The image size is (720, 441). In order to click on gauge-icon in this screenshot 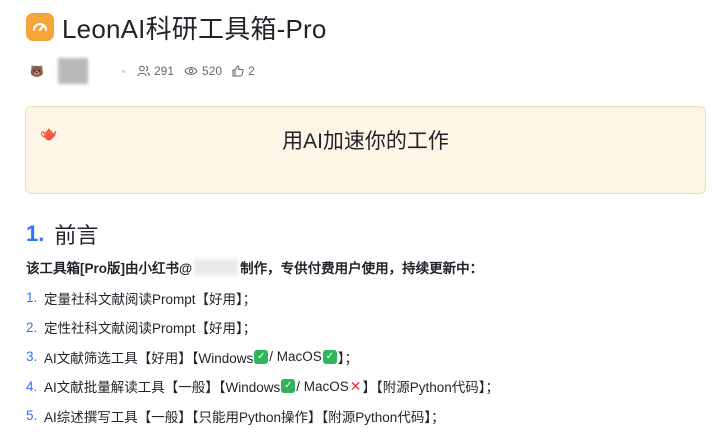, I will do `click(40, 27)`.